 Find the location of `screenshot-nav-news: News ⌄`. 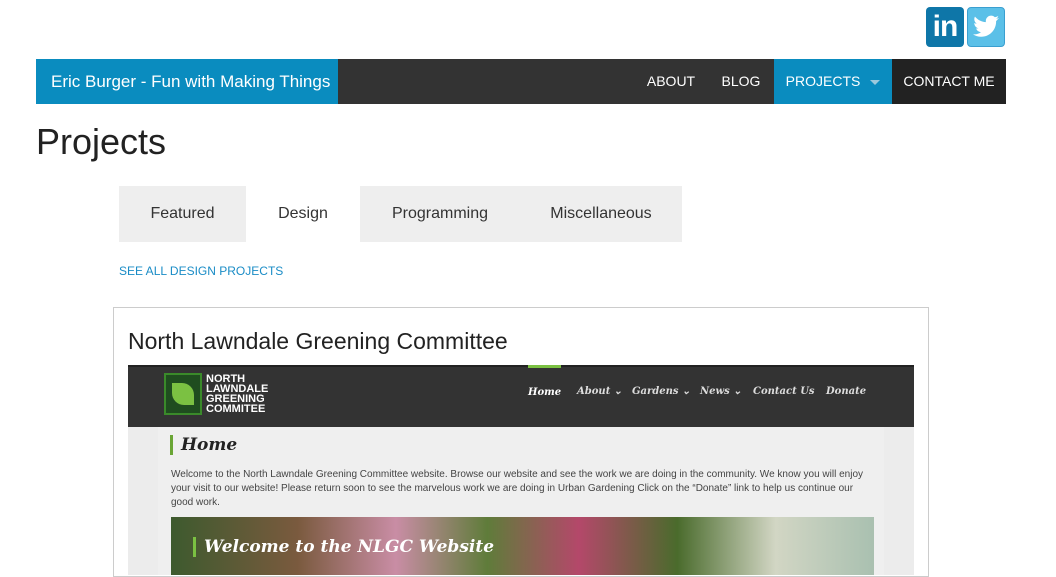

screenshot-nav-news: News ⌄ is located at coordinates (721, 391).